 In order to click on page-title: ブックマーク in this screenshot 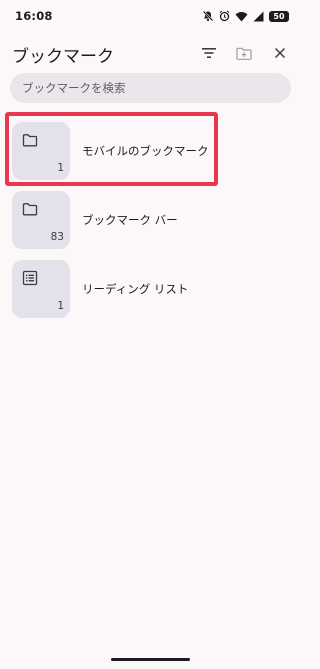, I will do `click(63, 57)`.